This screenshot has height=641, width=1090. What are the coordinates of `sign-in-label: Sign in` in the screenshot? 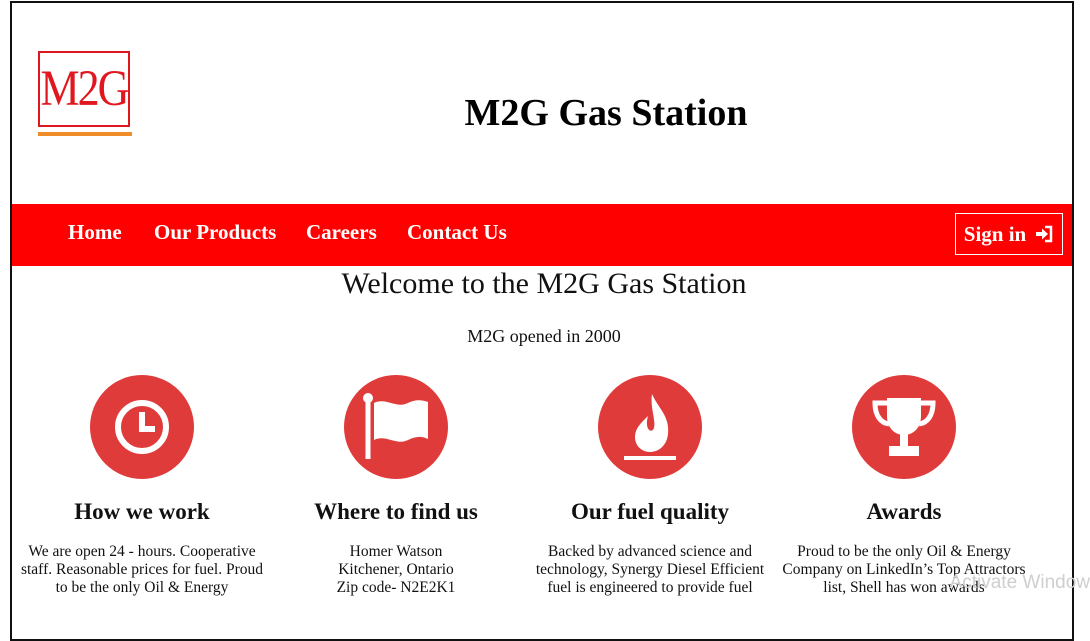 It's located at (995, 233).